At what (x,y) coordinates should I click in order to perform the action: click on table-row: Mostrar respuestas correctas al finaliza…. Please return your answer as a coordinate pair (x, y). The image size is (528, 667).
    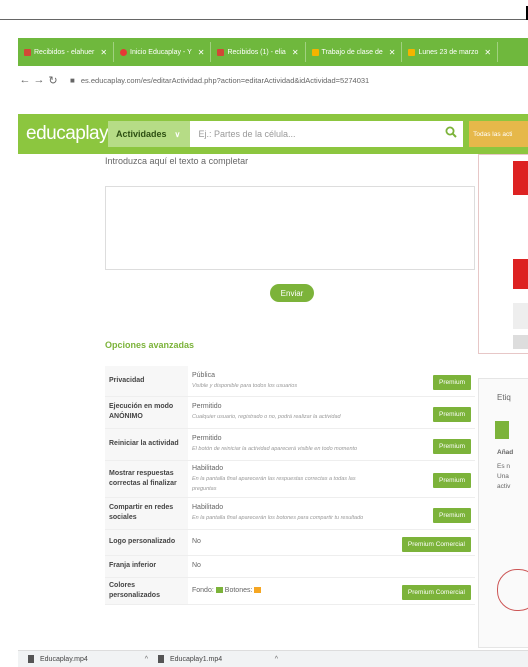
    Looking at the image, I should click on (290, 479).